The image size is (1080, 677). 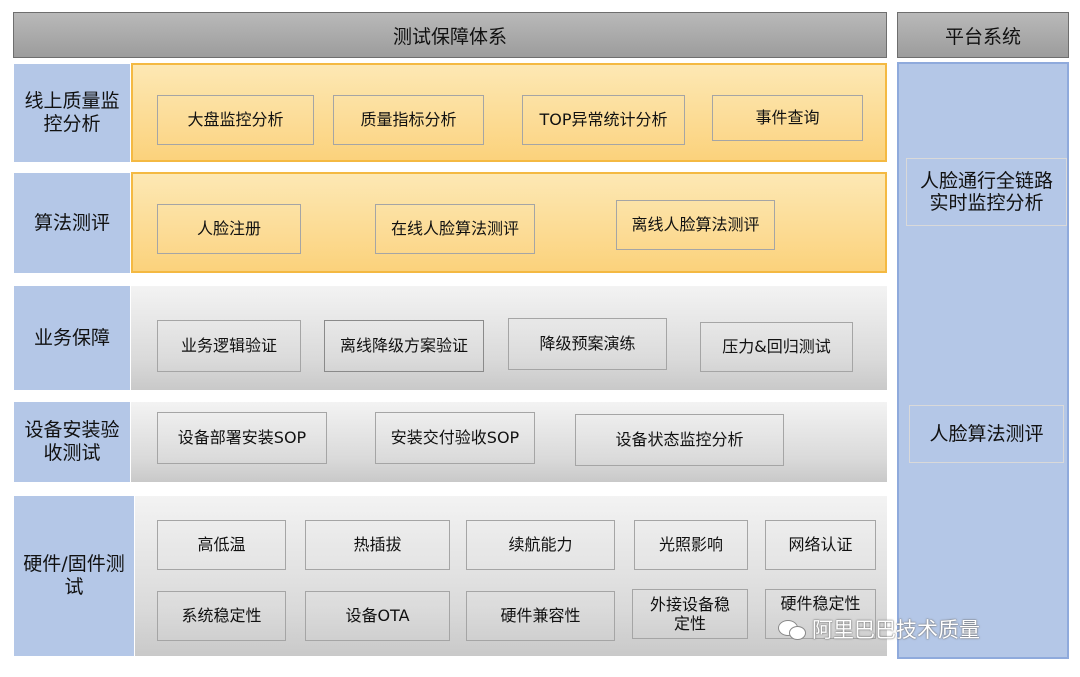 What do you see at coordinates (72, 113) in the screenshot?
I see `row-label-online-quality: 线上质量监控分析` at bounding box center [72, 113].